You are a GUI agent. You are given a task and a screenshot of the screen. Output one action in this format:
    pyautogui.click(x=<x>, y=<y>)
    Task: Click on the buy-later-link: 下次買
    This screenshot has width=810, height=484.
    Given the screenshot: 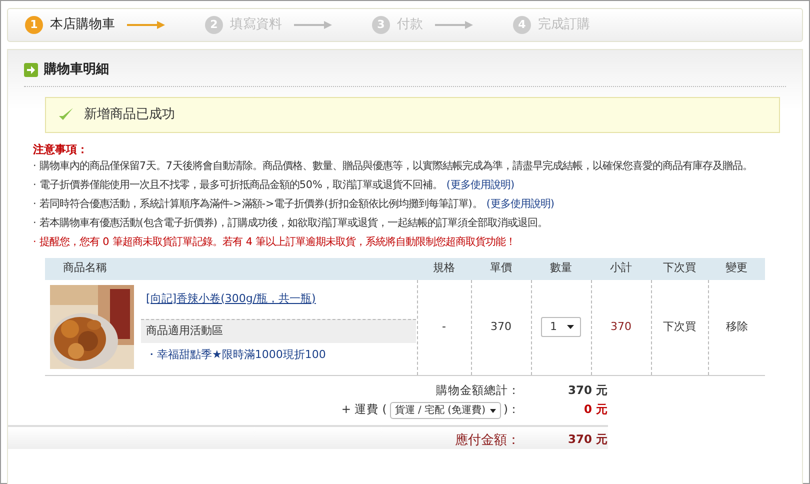 What is the action you would take?
    pyautogui.click(x=679, y=326)
    